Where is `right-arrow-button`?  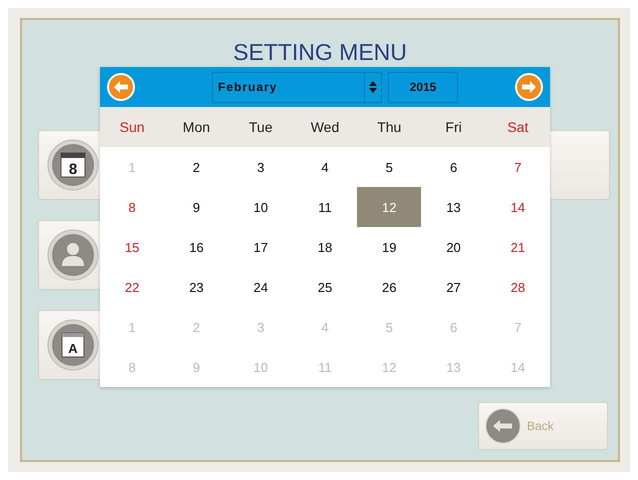
right-arrow-button is located at coordinates (529, 87).